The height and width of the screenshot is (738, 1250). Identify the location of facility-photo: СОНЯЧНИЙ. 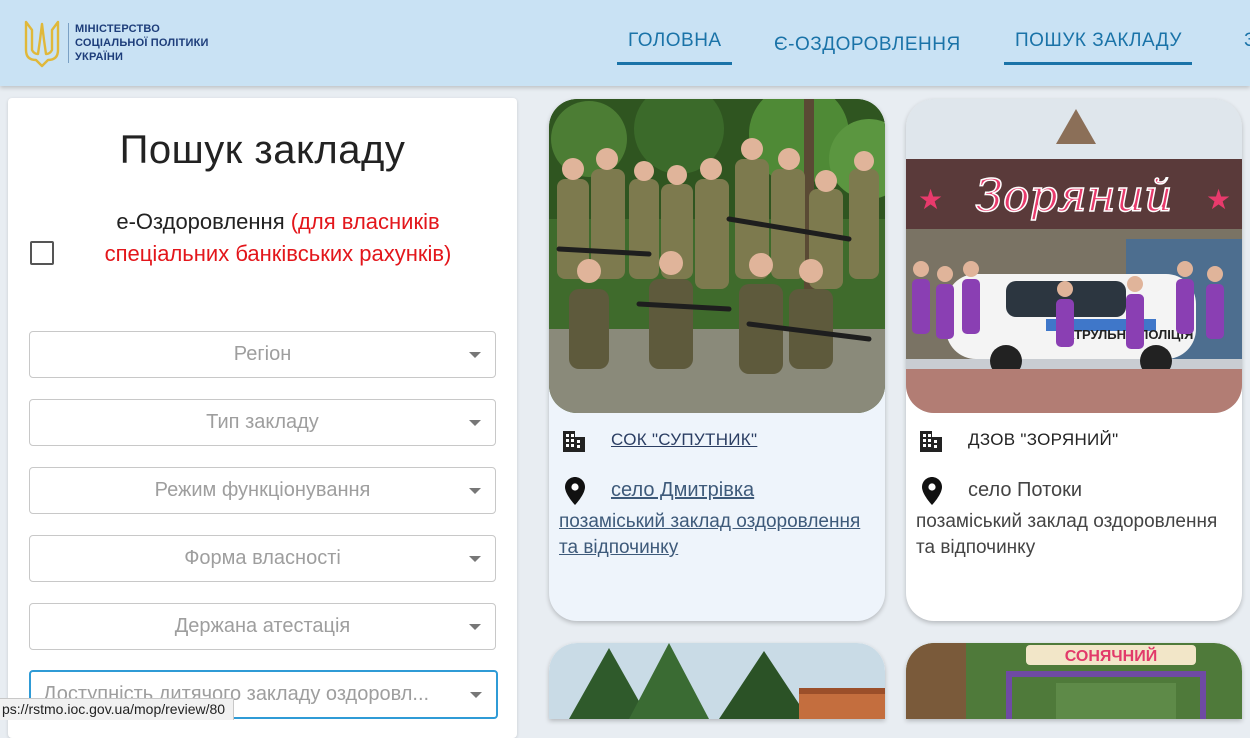
(1074, 681).